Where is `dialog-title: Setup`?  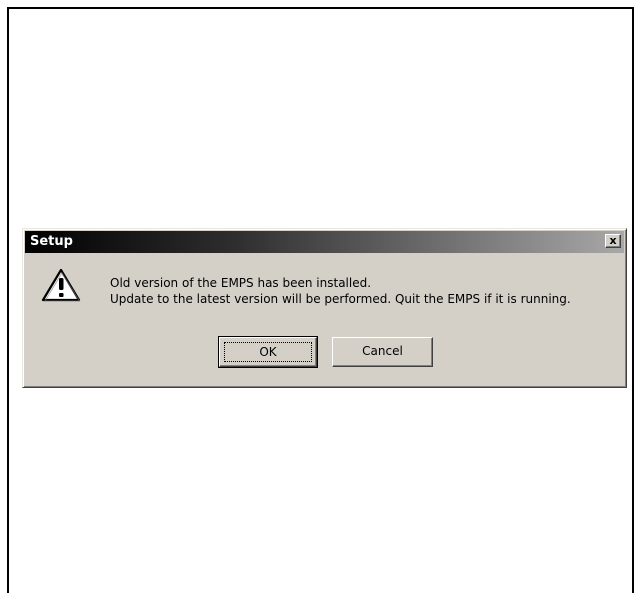
dialog-title: Setup is located at coordinates (51, 241).